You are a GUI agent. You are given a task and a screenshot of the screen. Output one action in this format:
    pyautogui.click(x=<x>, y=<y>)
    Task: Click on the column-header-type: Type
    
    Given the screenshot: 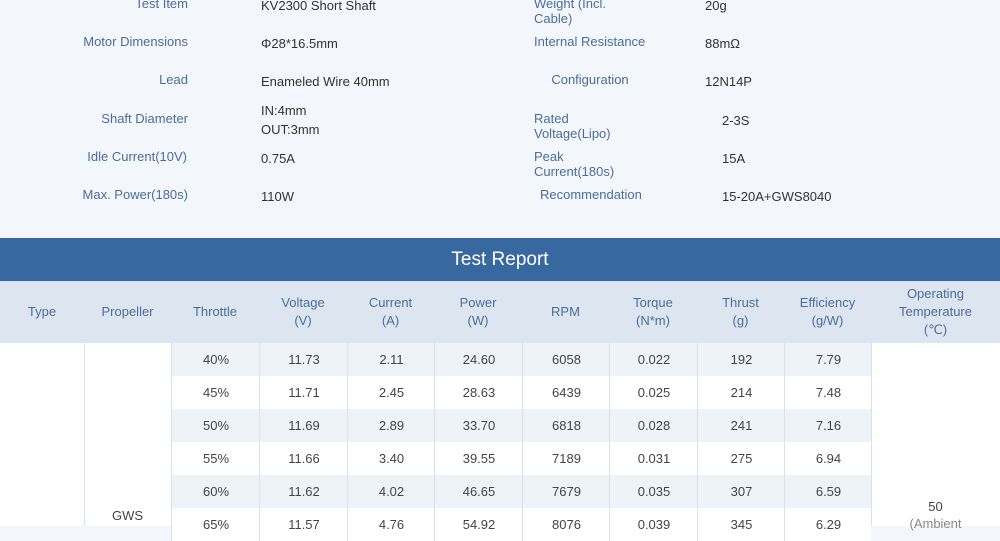 What is the action you would take?
    pyautogui.click(x=42, y=311)
    